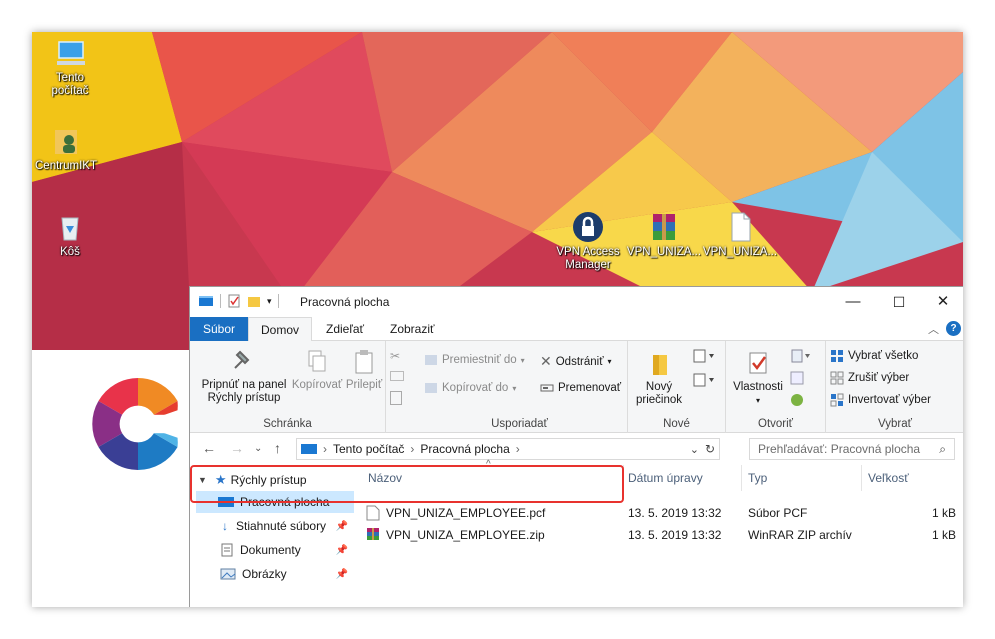  Describe the element at coordinates (942, 449) in the screenshot. I see `search-icon: ⌕` at that location.